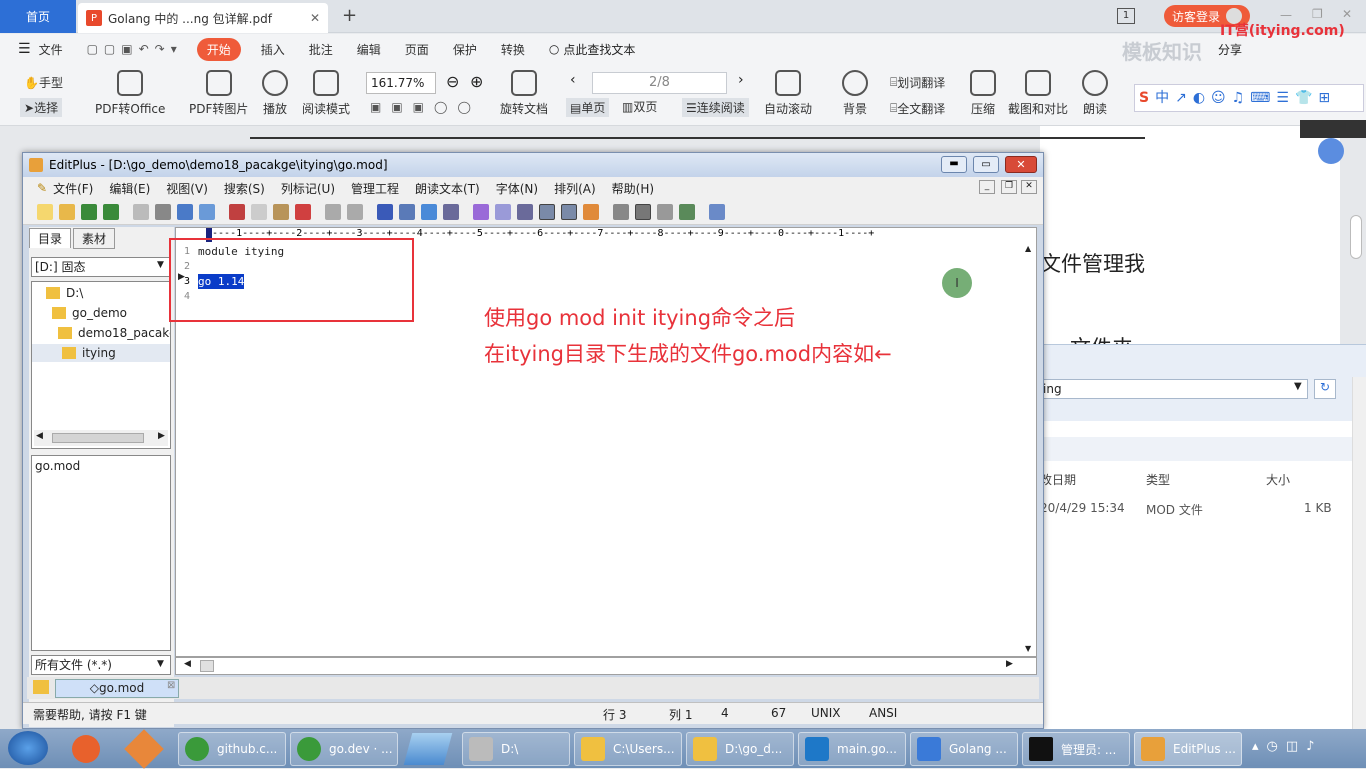  What do you see at coordinates (144, 749) in the screenshot?
I see `git-icon` at bounding box center [144, 749].